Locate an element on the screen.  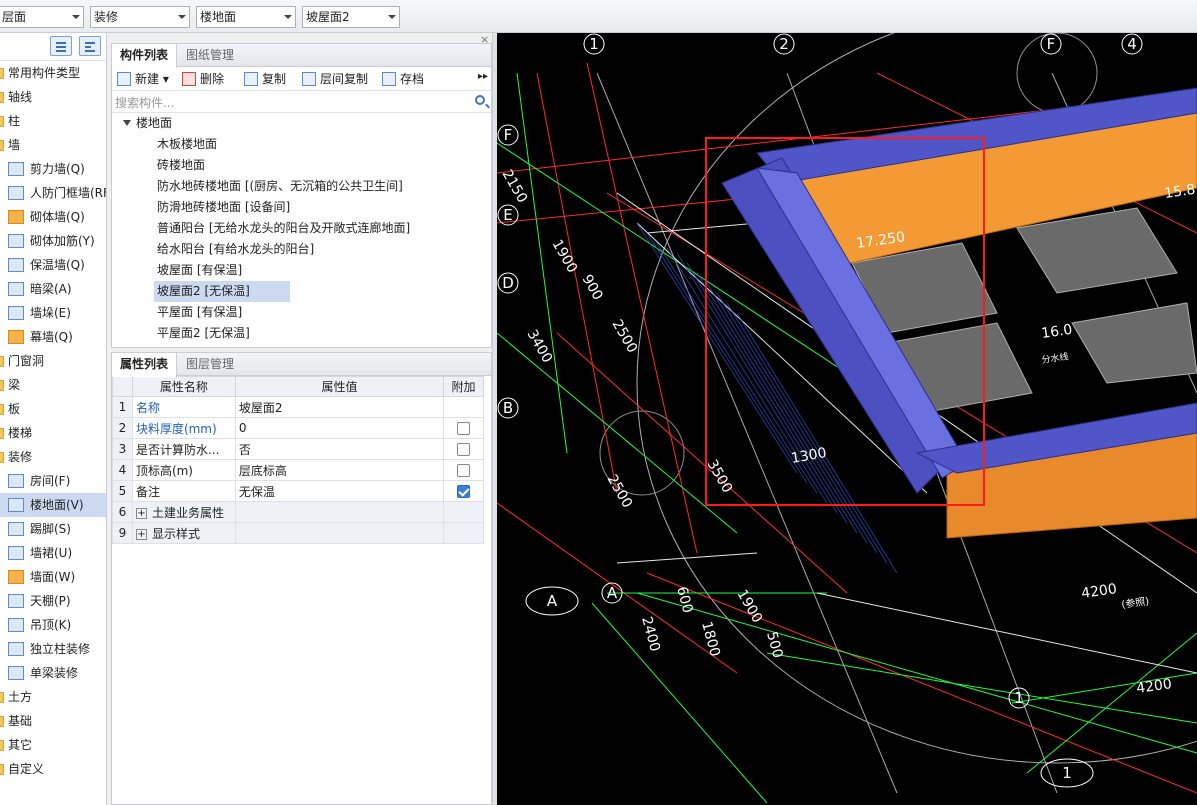
nav-item: 墙垛(E) is located at coordinates (53, 313).